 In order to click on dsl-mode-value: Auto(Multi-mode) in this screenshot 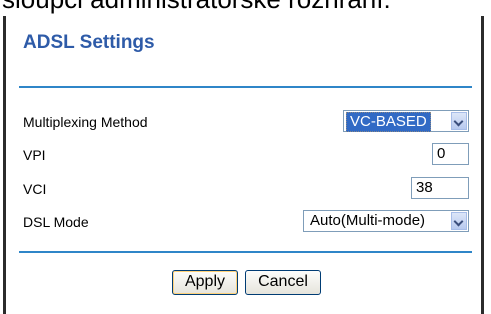, I will do `click(368, 220)`.